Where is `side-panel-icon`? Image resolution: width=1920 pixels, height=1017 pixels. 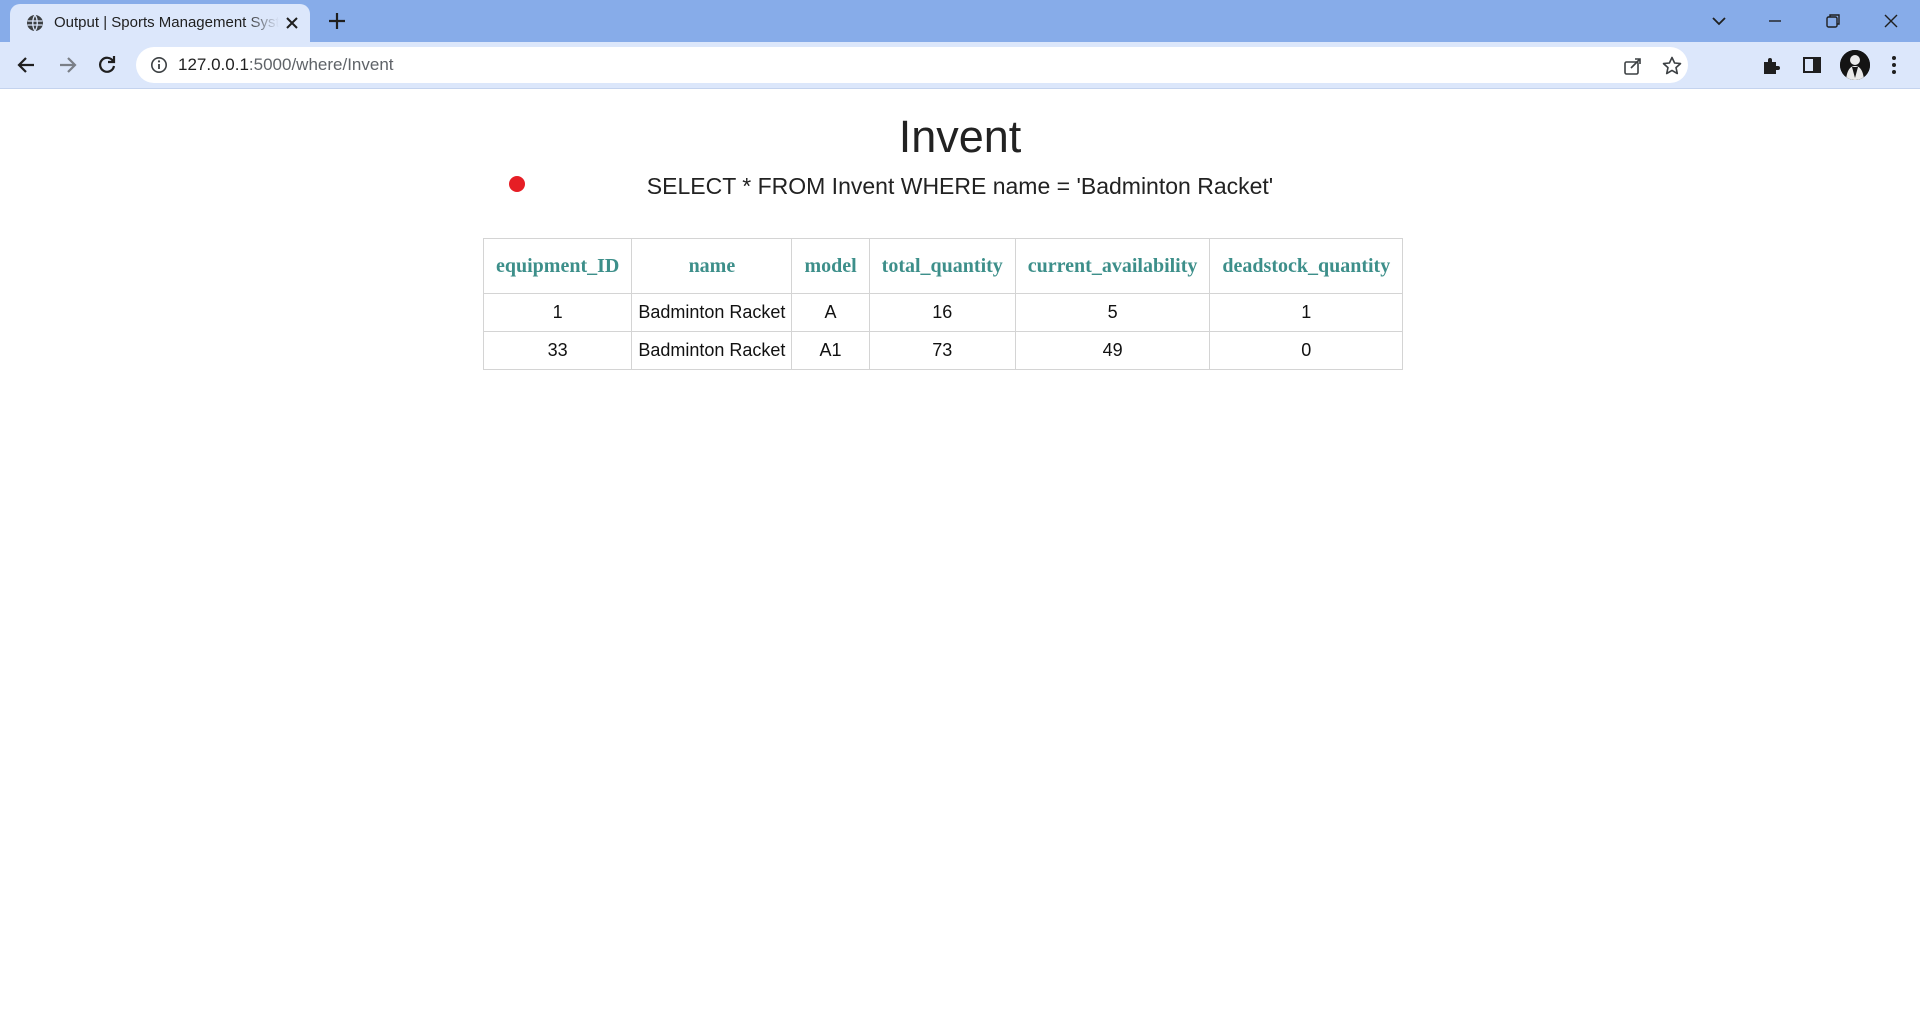
side-panel-icon is located at coordinates (1812, 65).